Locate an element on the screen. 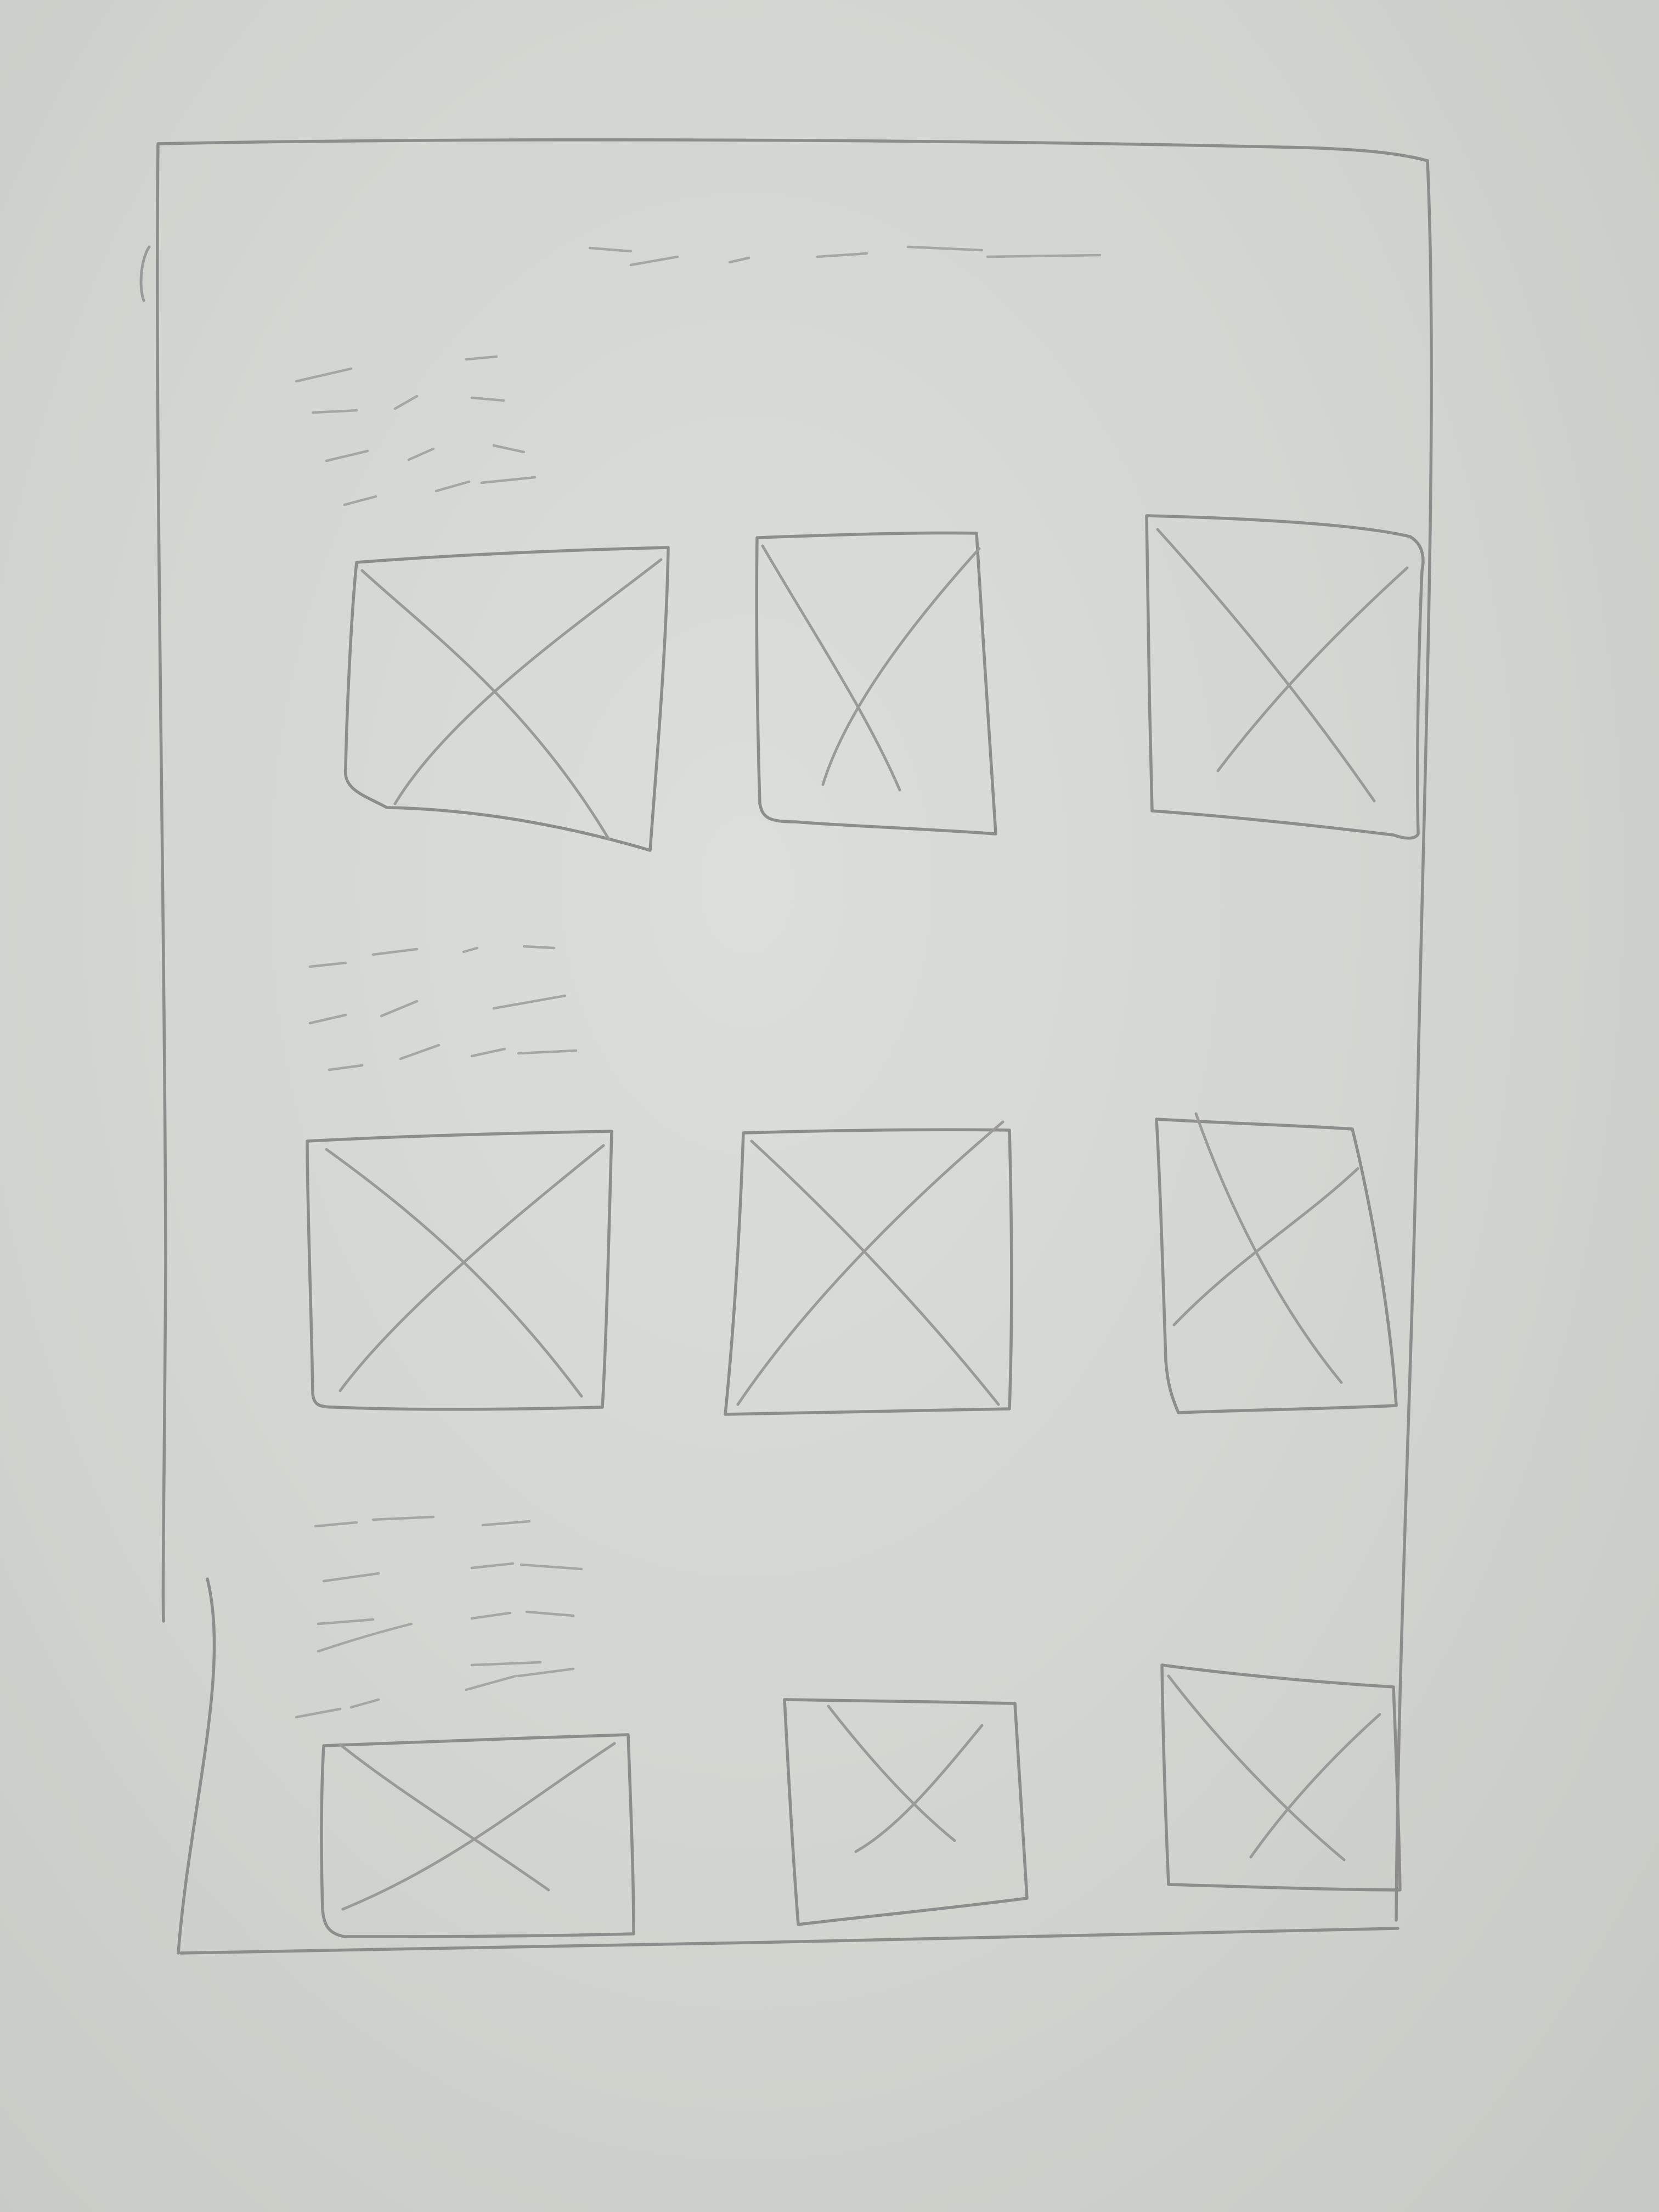 Image resolution: width=1659 pixels, height=2212 pixels. section-1-text-block is located at coordinates (416, 430).